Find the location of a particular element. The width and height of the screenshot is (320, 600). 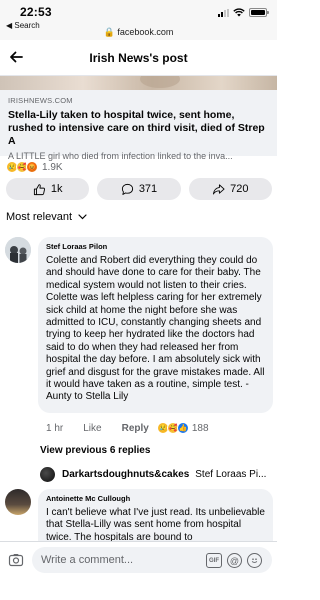

post-actions: 1k 371 720 is located at coordinates (139, 189).